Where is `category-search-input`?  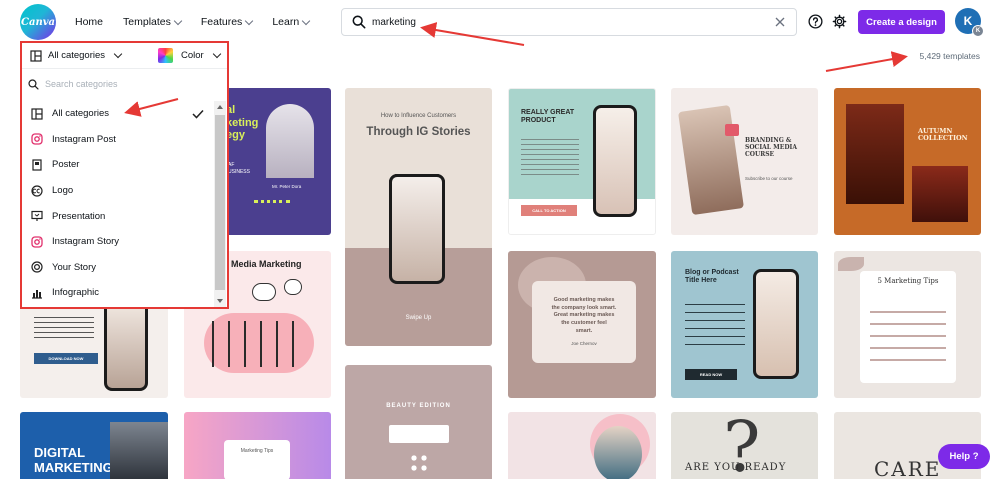
category-search-input is located at coordinates (125, 84).